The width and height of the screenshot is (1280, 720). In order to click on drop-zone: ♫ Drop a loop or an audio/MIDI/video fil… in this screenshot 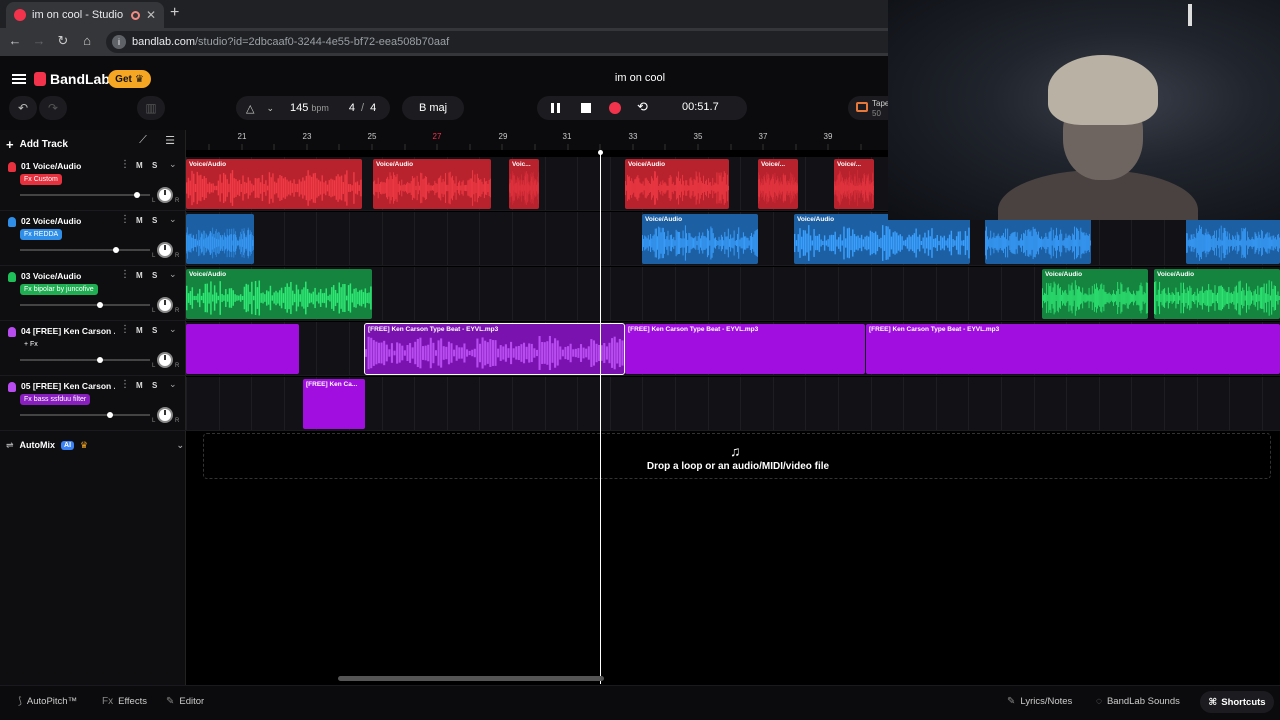, I will do `click(737, 456)`.